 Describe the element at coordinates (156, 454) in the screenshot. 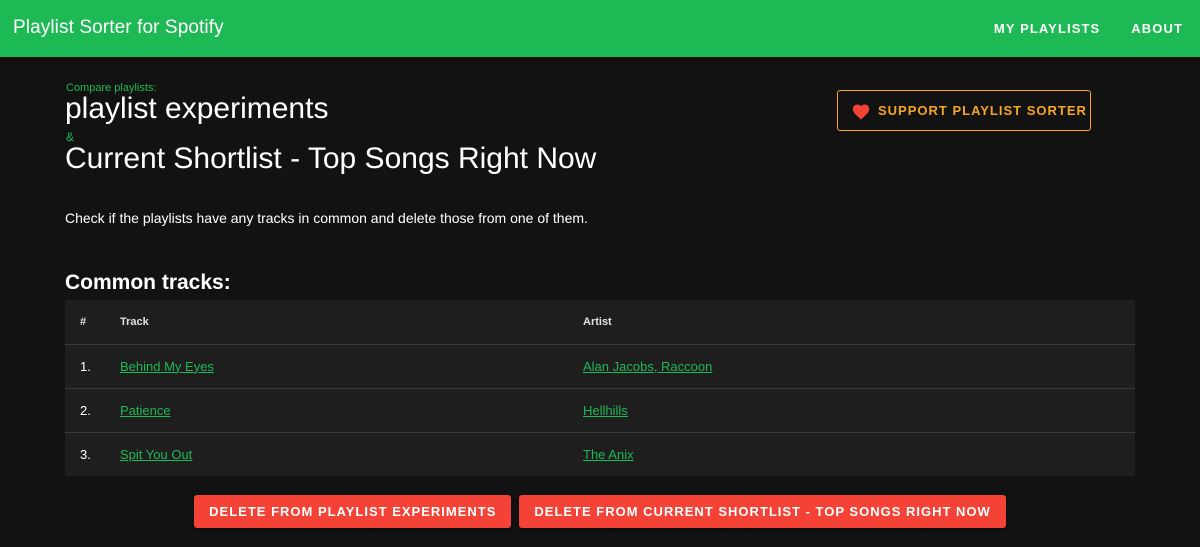

I see `track-link: Spit You Out` at that location.